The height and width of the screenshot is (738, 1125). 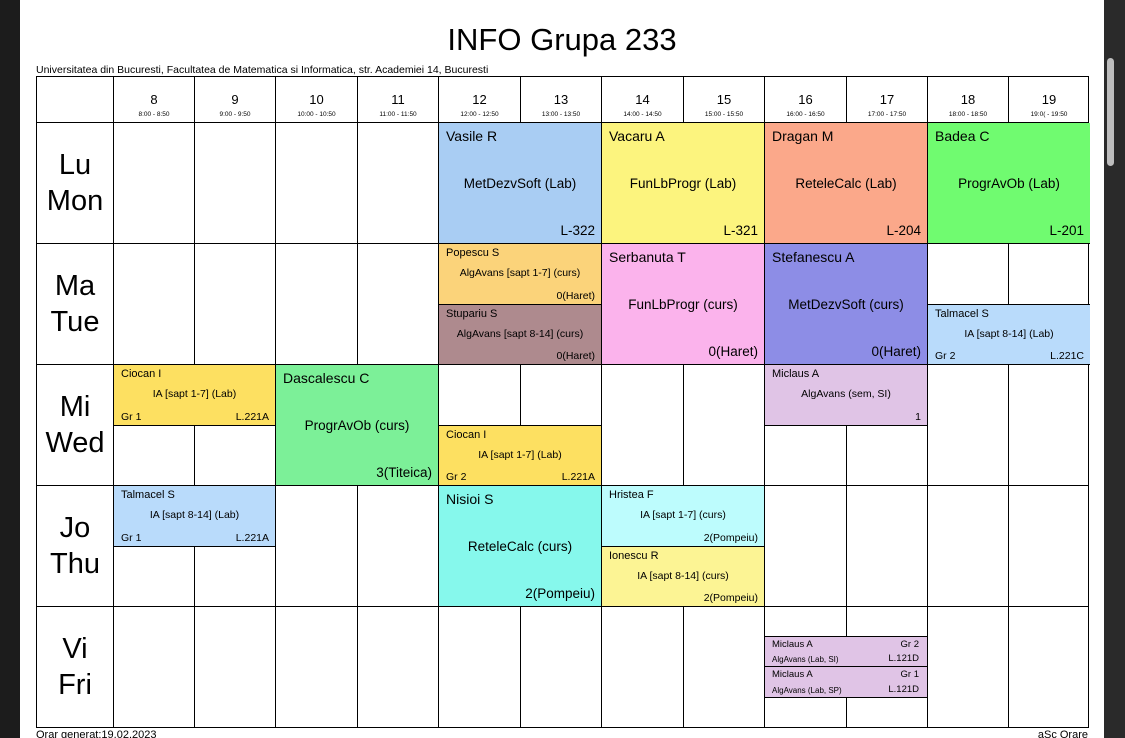 What do you see at coordinates (887, 114) in the screenshot?
I see `hour-time: 17:00 - 17:50` at bounding box center [887, 114].